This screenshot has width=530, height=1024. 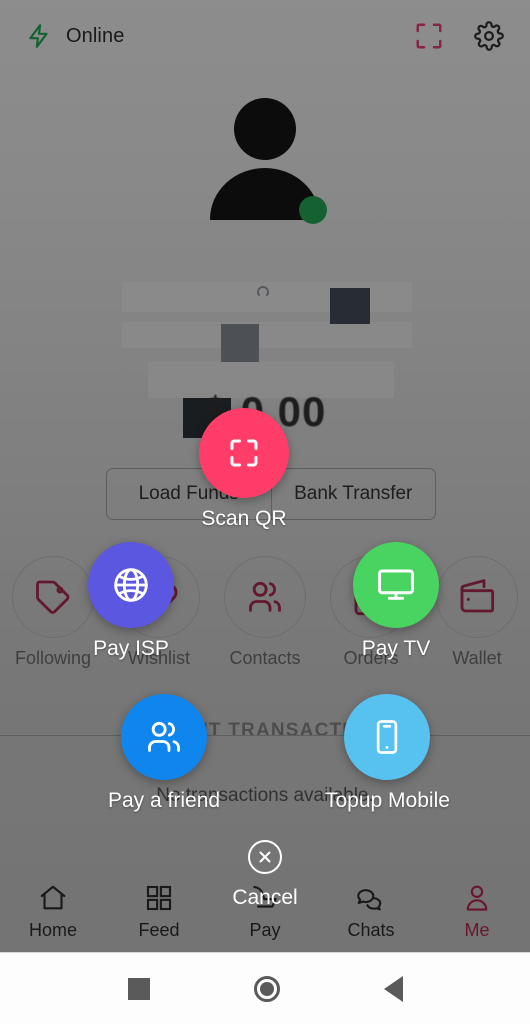 I want to click on speed-dial-label: Pay ISP, so click(x=131, y=648).